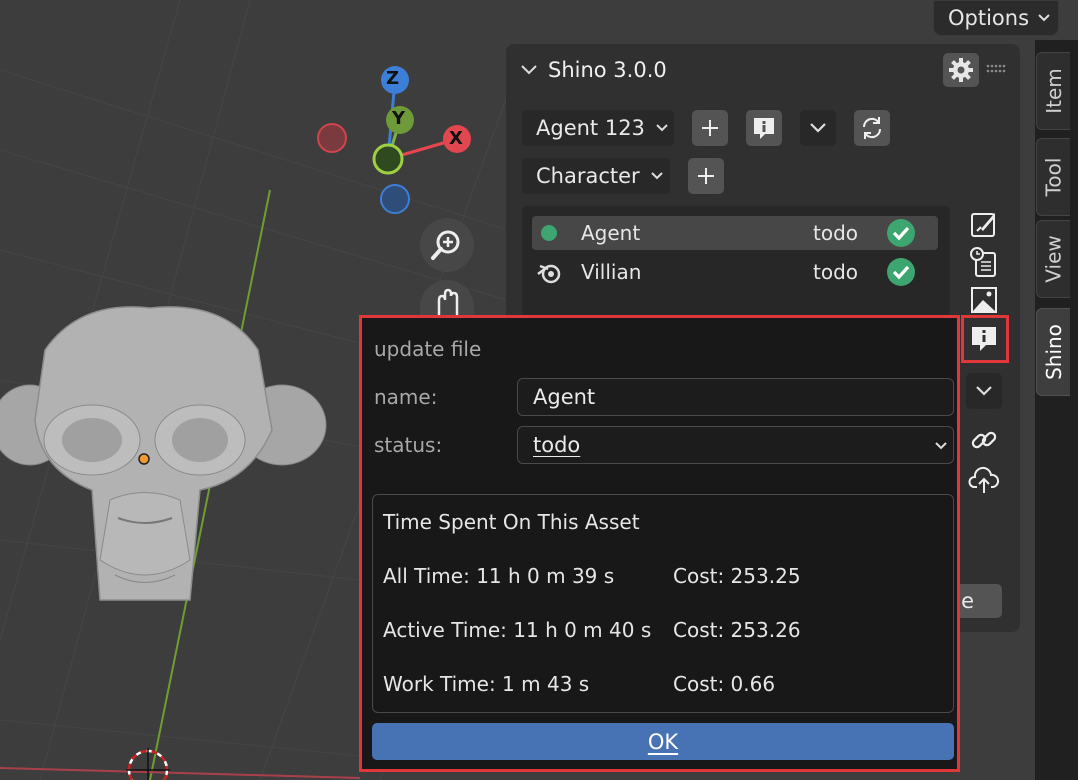 The image size is (1078, 780). What do you see at coordinates (399, 118) in the screenshot?
I see `gizmo-y-label: Y` at bounding box center [399, 118].